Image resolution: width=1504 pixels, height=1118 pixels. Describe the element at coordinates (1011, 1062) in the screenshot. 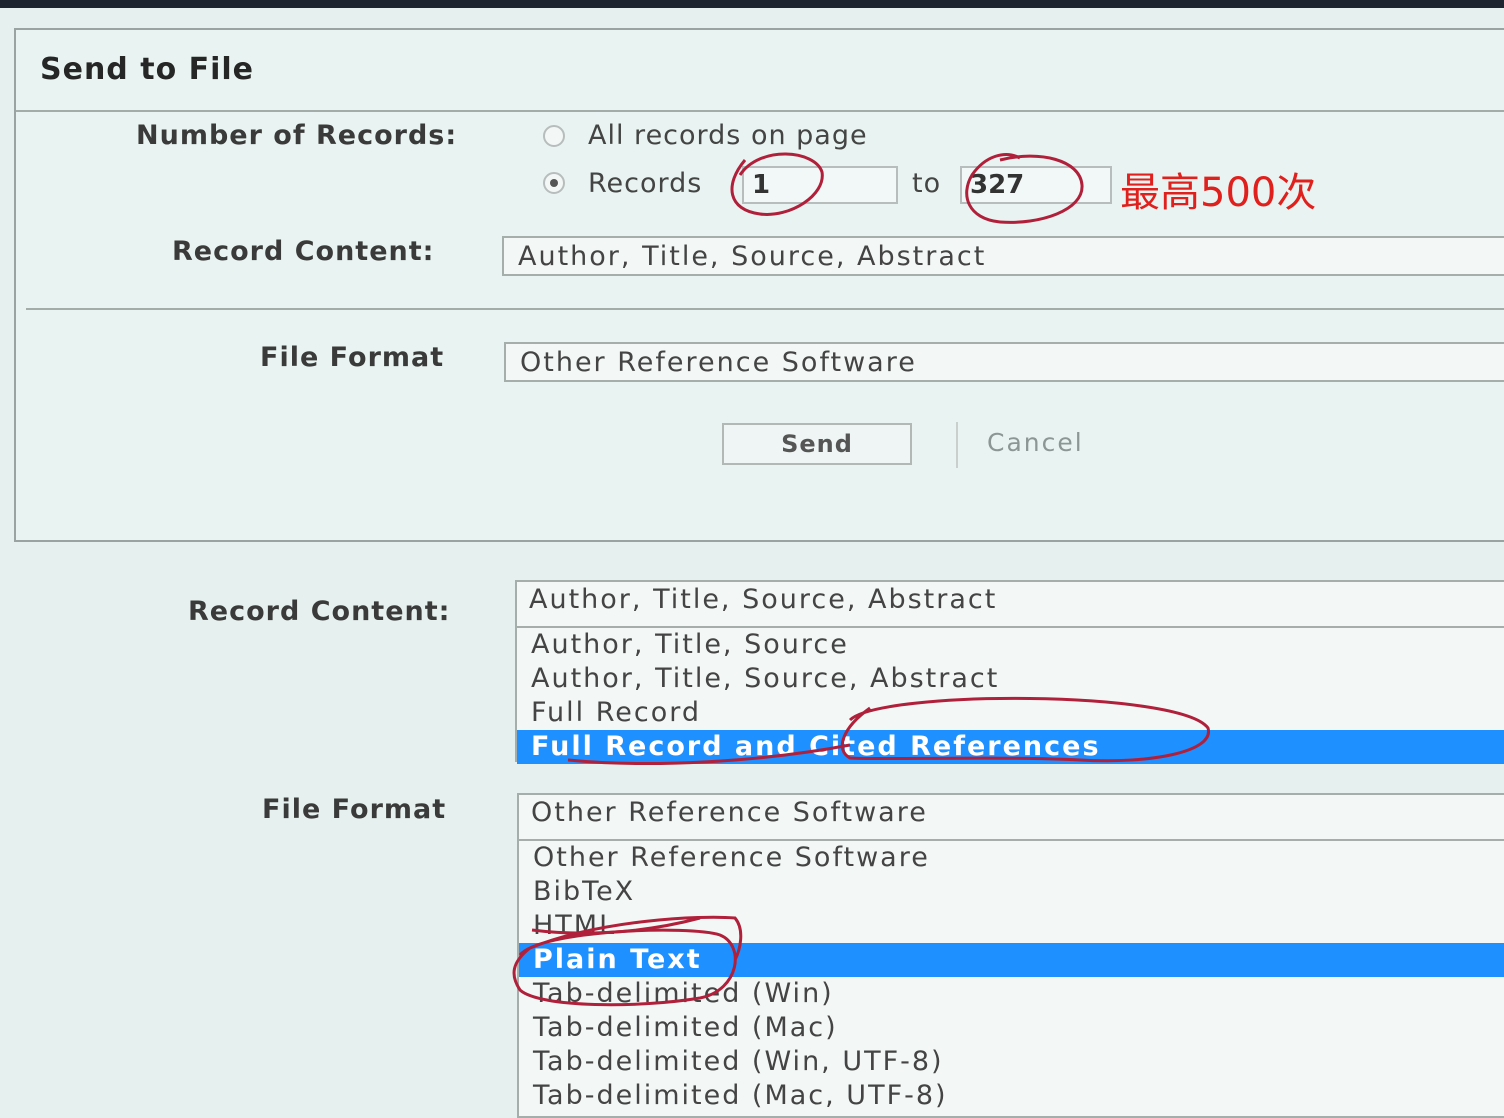

I see `file-format-option: Tab-delimited (Win, UTF-8)` at that location.